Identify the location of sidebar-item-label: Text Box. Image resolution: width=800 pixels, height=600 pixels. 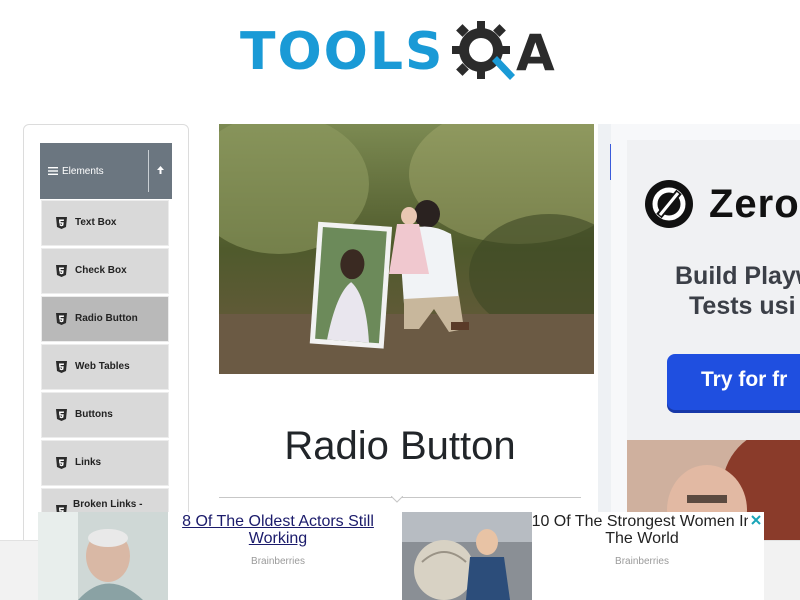
(96, 222).